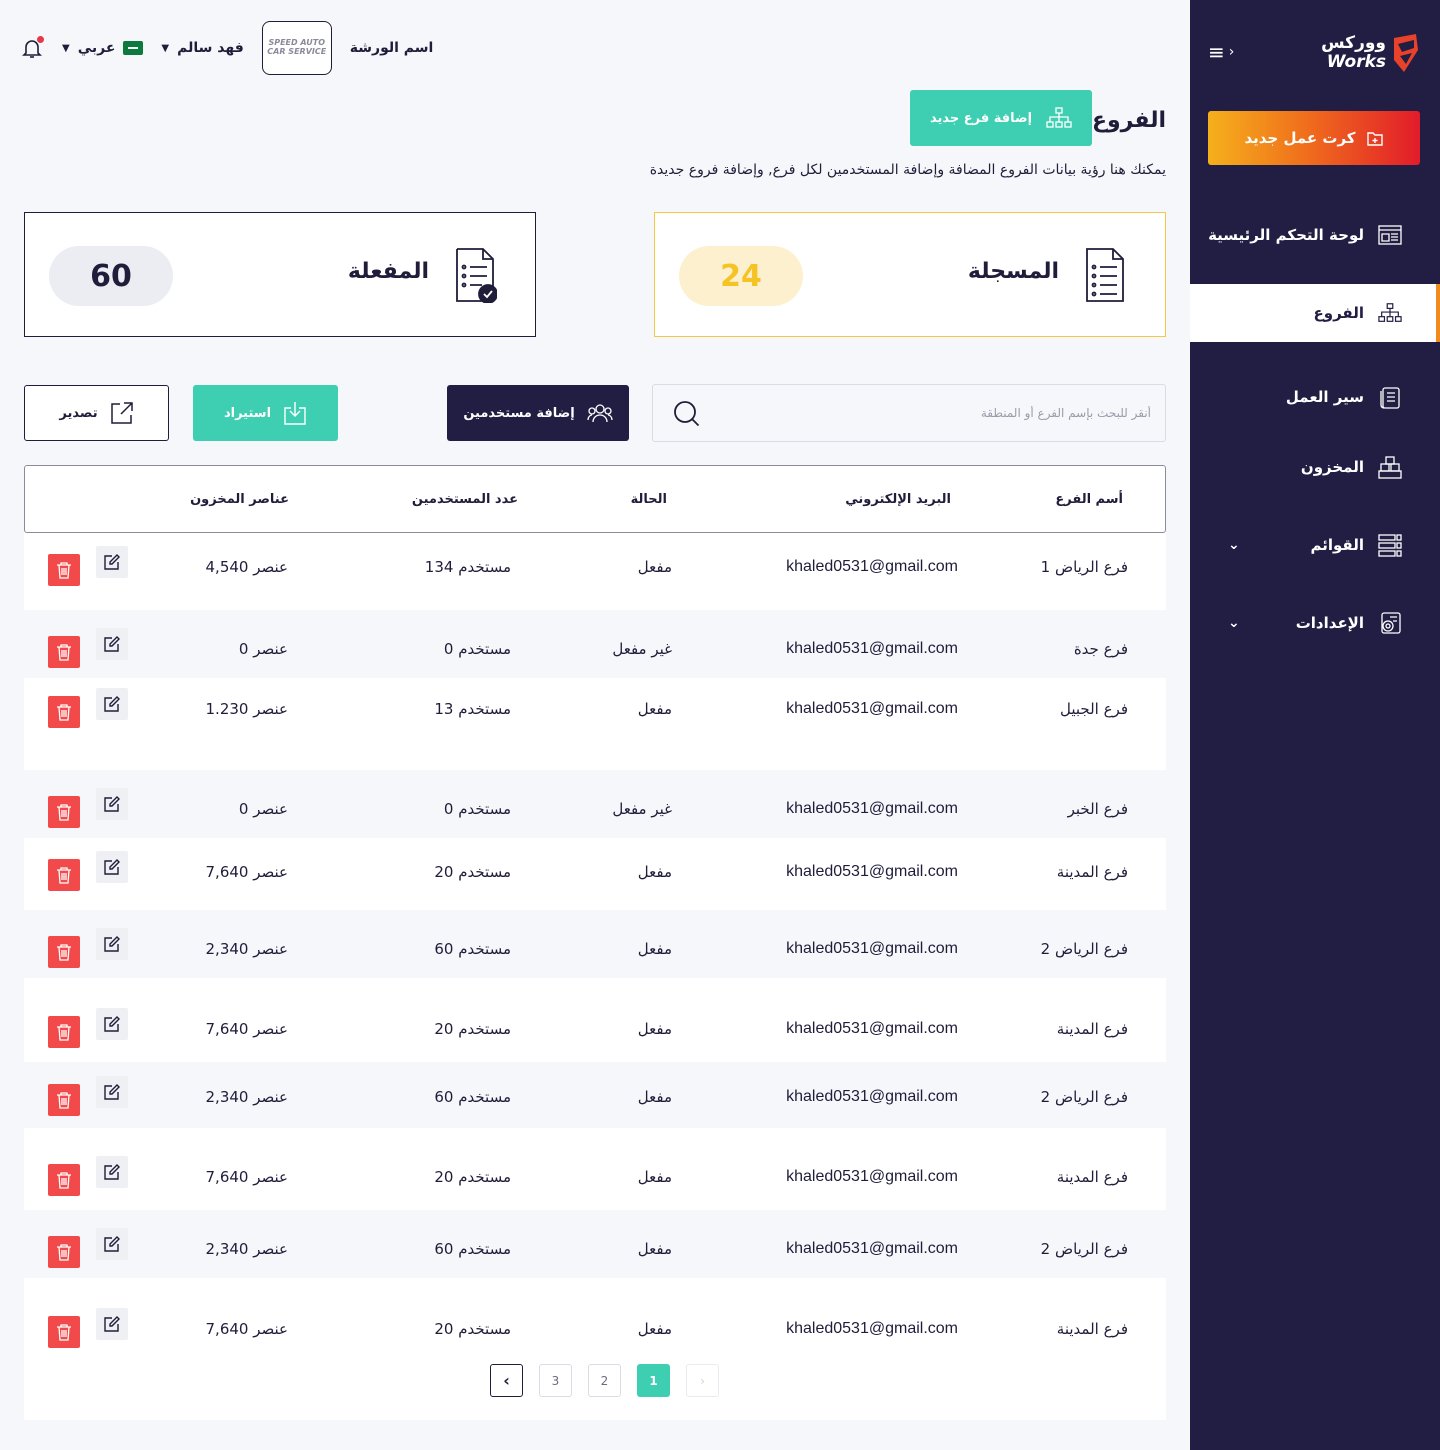 This screenshot has height=1450, width=1440. I want to click on sidebar-item-lists: ⌄ القوائم, so click(1315, 545).